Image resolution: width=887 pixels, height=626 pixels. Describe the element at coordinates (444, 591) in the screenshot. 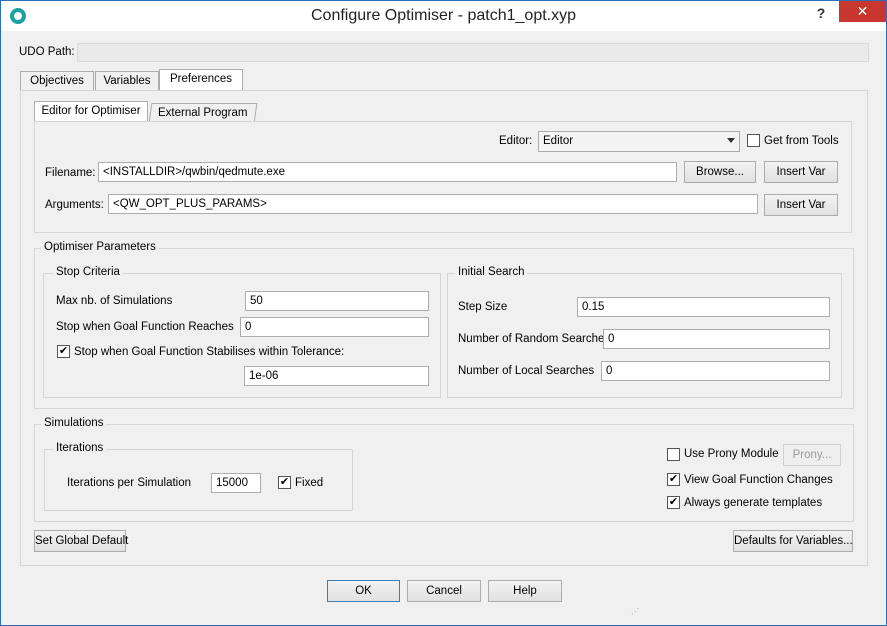

I see `cancel-button: Cancel` at that location.